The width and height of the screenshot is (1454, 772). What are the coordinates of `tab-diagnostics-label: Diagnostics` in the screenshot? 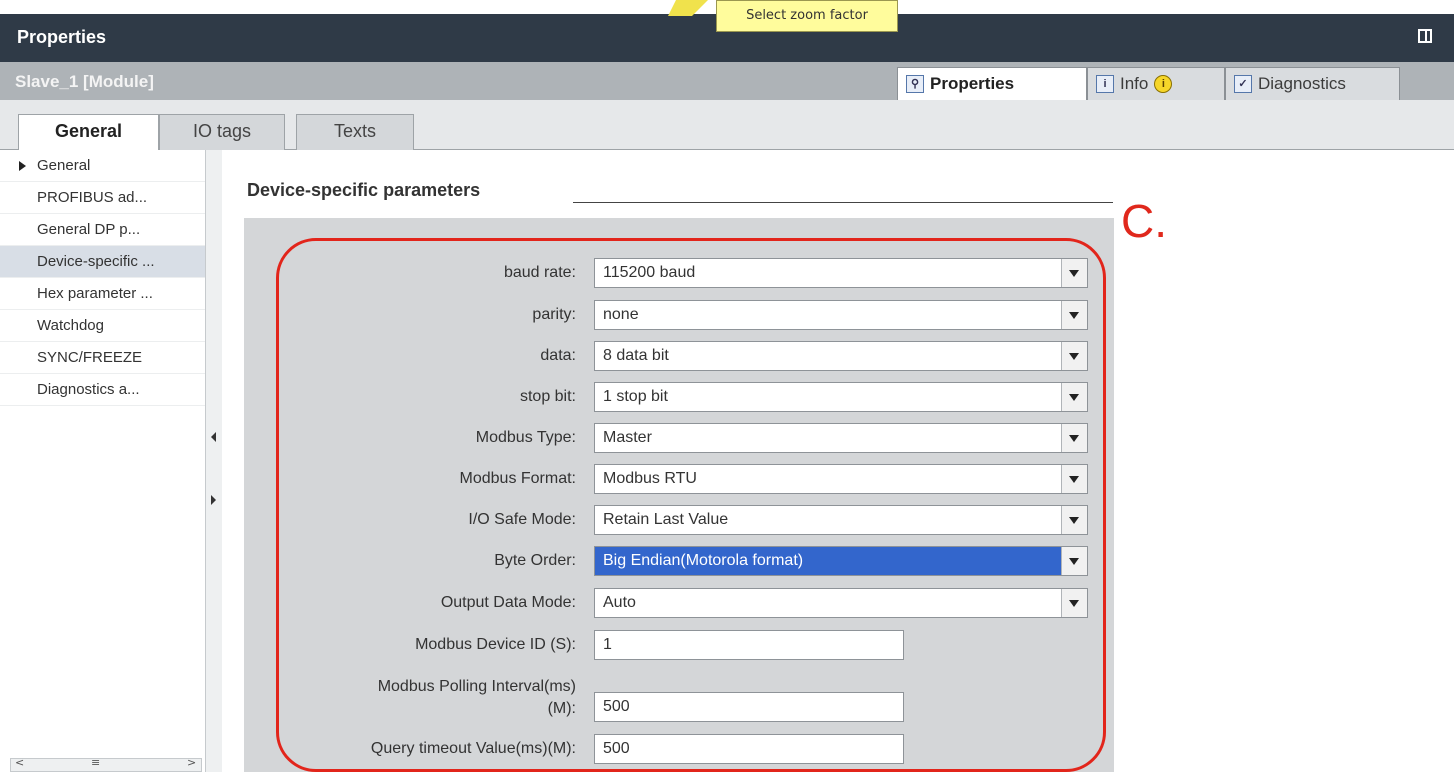 It's located at (1302, 83).